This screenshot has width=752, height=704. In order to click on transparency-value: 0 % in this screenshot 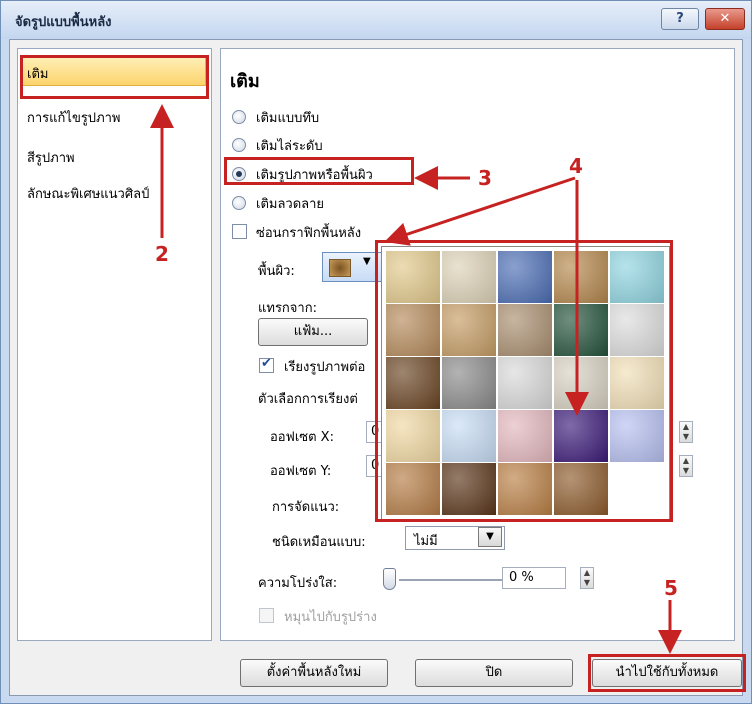, I will do `click(521, 577)`.